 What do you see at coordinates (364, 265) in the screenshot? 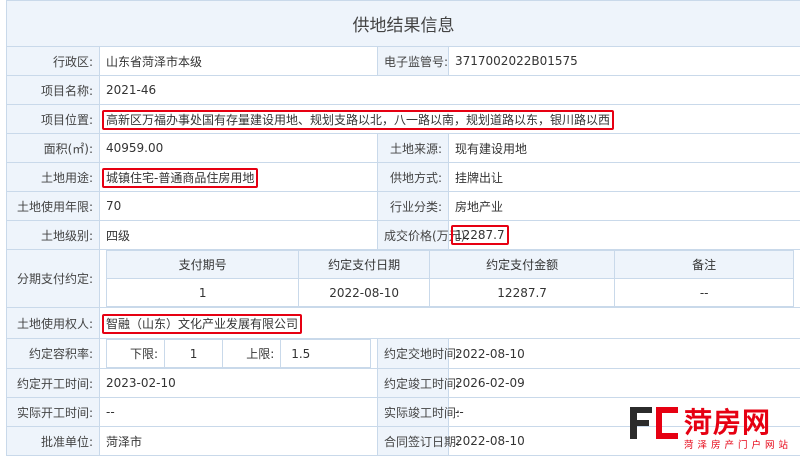
I see `installment-header: 约定支付日期` at bounding box center [364, 265].